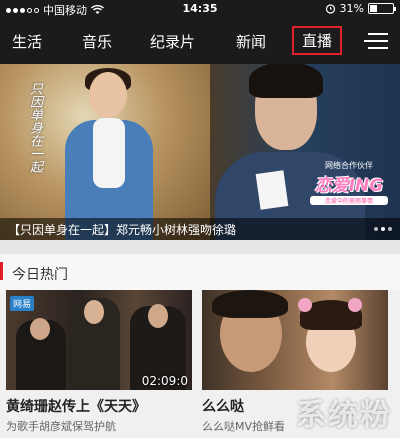 The width and height of the screenshot is (400, 438). I want to click on partner-logo: 网络合作伙伴 恋爱ING 恋爱中的美丽事情, so click(349, 182).